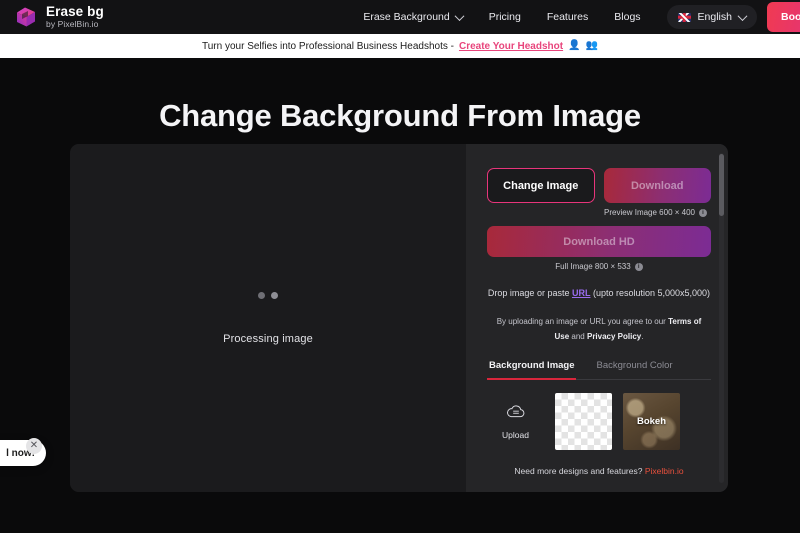 The image size is (800, 533). What do you see at coordinates (599, 185) in the screenshot?
I see `primary-actions-row: Change Image Download` at bounding box center [599, 185].